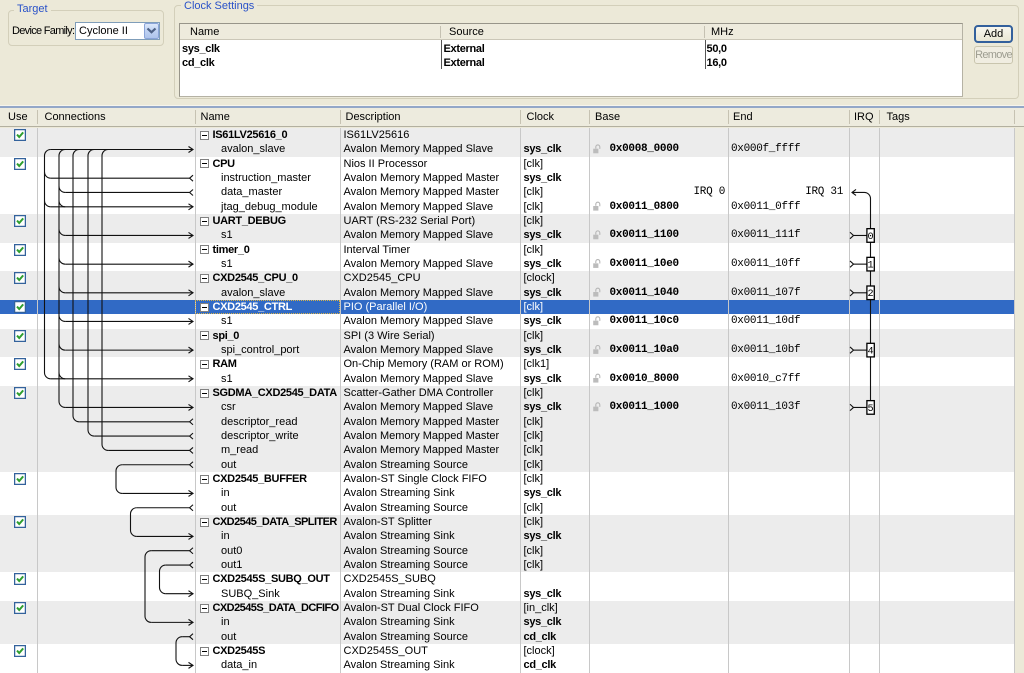  Describe the element at coordinates (871, 294) in the screenshot. I see `svg-text: 2` at that location.